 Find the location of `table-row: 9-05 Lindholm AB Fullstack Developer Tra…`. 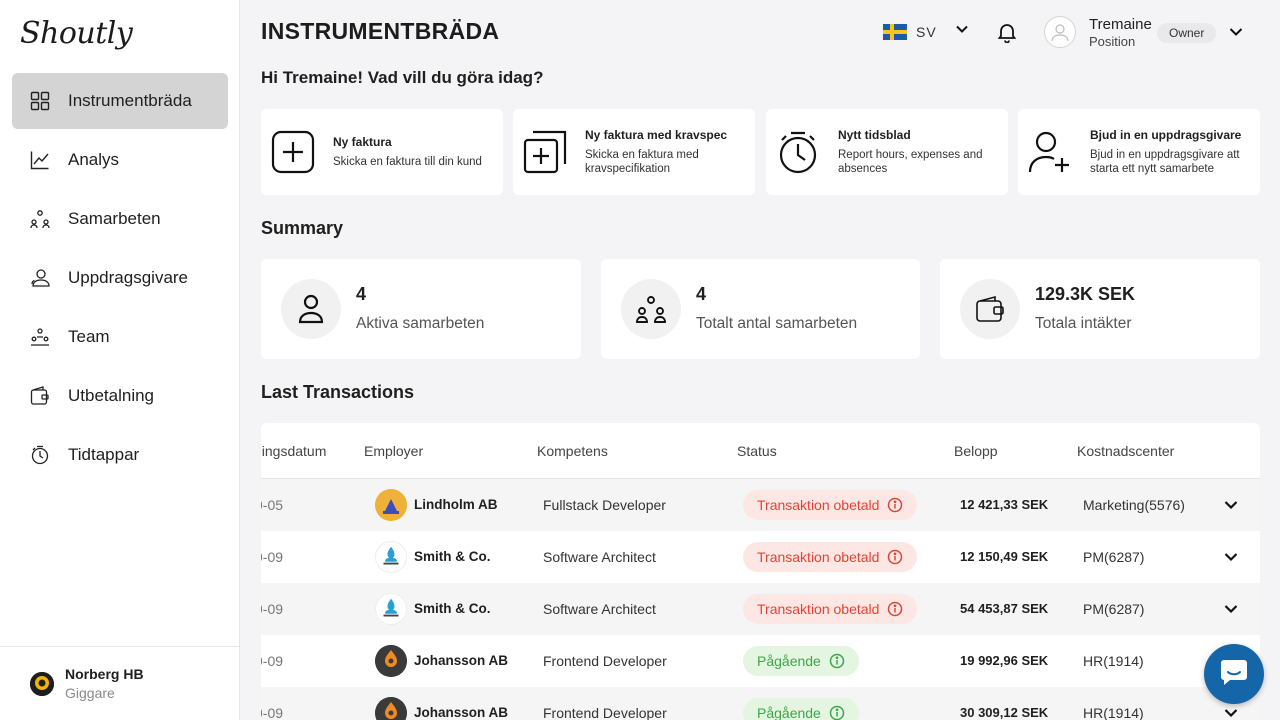

table-row: 9-05 Lindholm AB Fullstack Developer Tra… is located at coordinates (760, 505).